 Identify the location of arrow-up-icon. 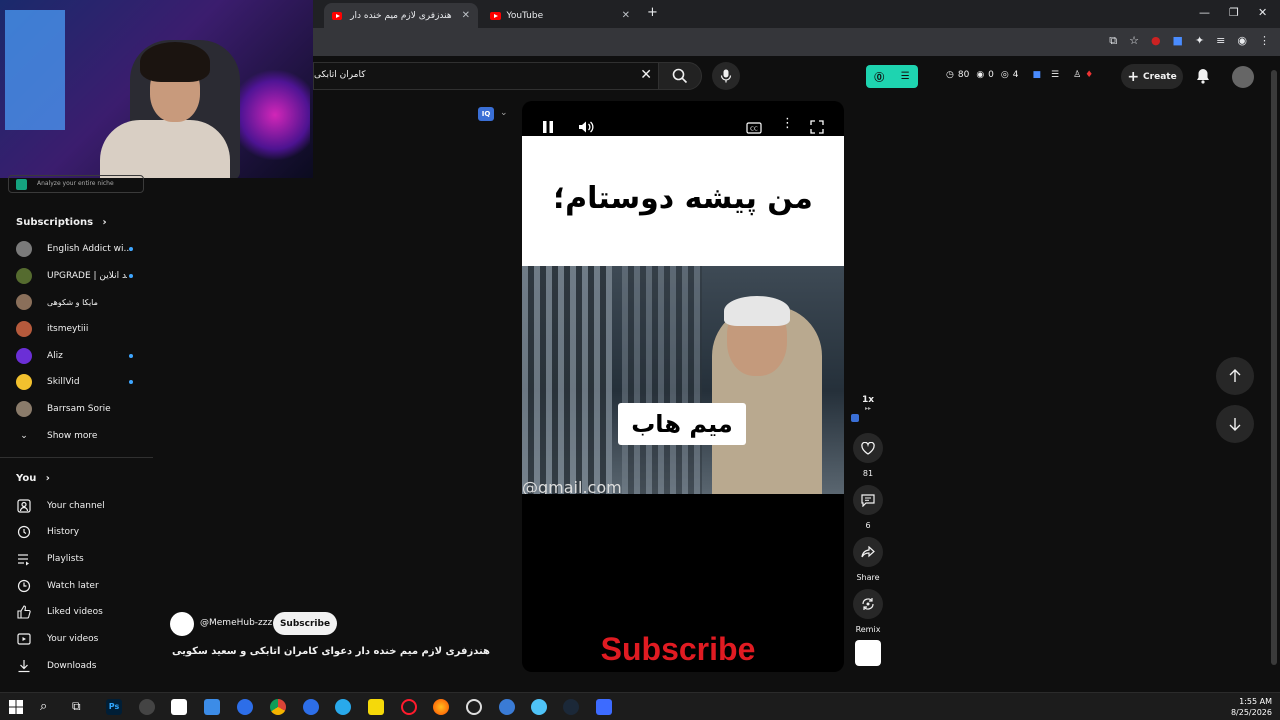
(1235, 375).